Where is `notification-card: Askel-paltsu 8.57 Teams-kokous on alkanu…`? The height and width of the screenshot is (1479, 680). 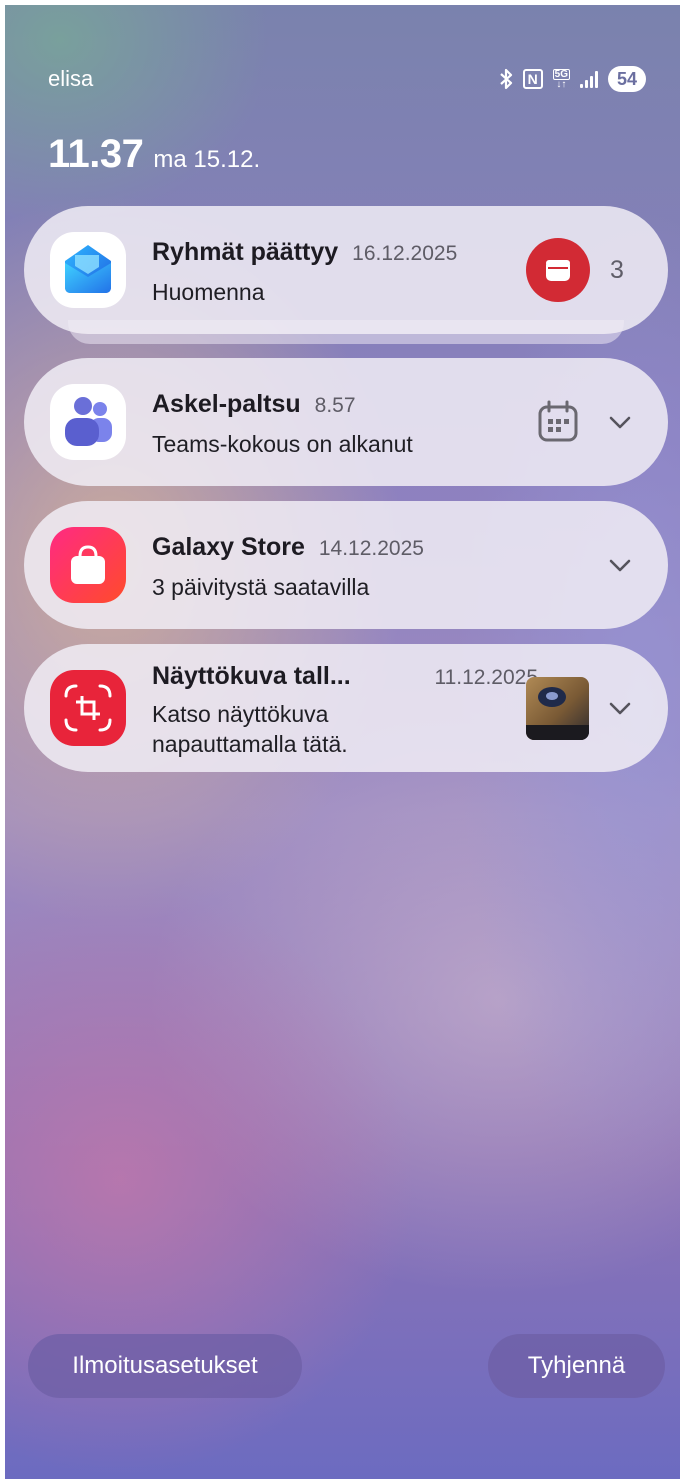 notification-card: Askel-paltsu 8.57 Teams-kokous on alkanu… is located at coordinates (346, 422).